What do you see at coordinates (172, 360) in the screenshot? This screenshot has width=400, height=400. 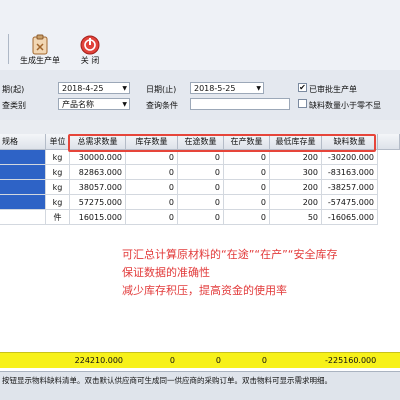 I see `total-stock-sum: 0` at bounding box center [172, 360].